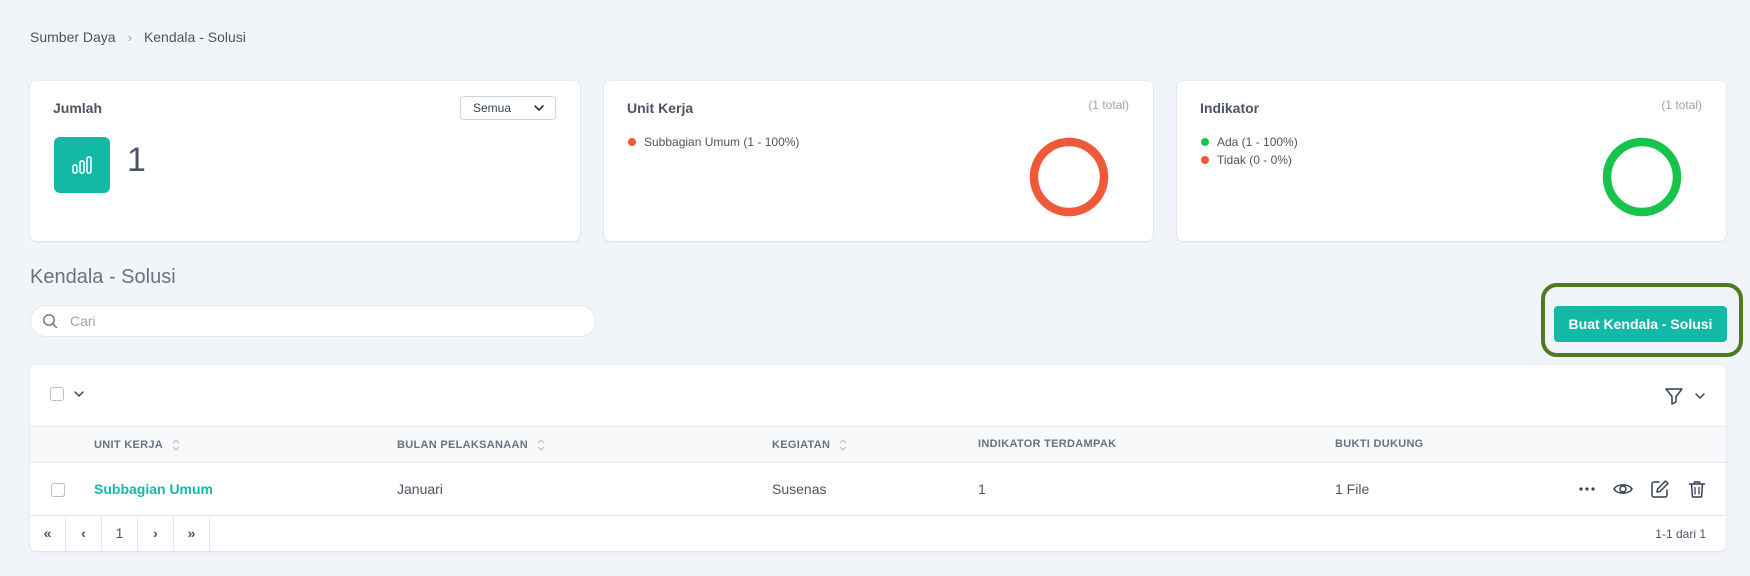  What do you see at coordinates (192, 533) in the screenshot?
I see `last-page-button: »` at bounding box center [192, 533].